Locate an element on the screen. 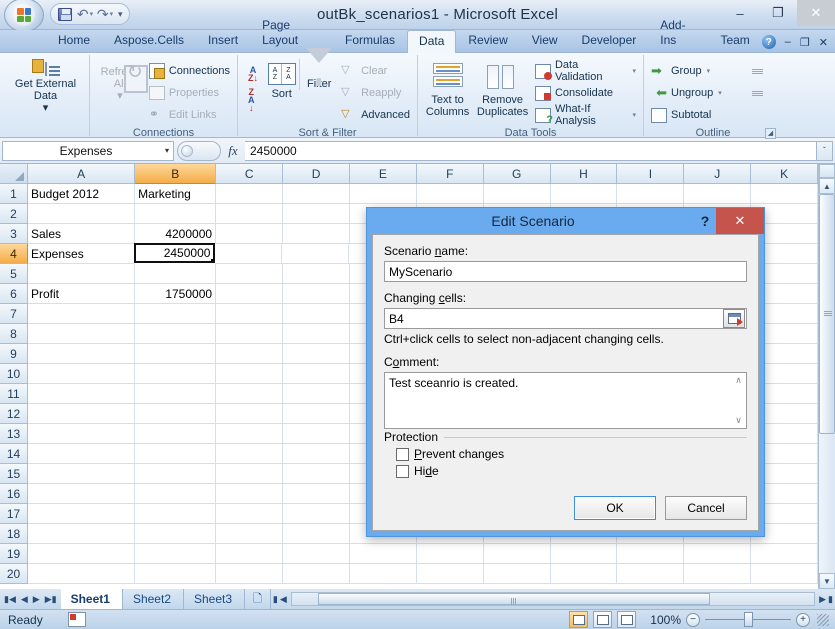 The height and width of the screenshot is (629, 835). sheet-tab-sheet3: Sheet3 is located at coordinates (215, 599).